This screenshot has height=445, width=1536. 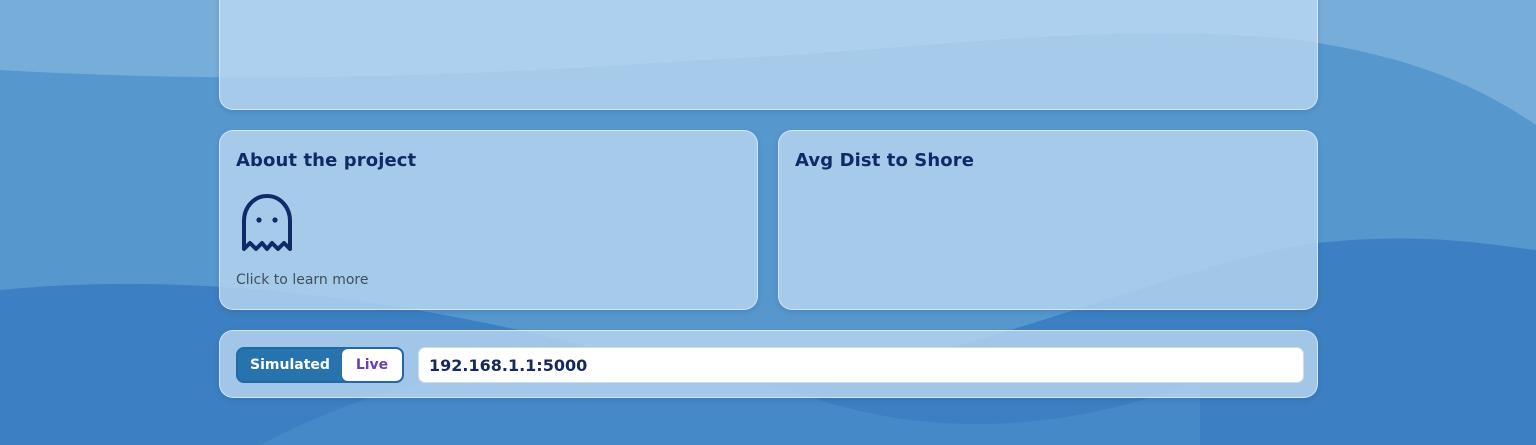 What do you see at coordinates (290, 365) in the screenshot?
I see `mode-simulated-option: Simulated` at bounding box center [290, 365].